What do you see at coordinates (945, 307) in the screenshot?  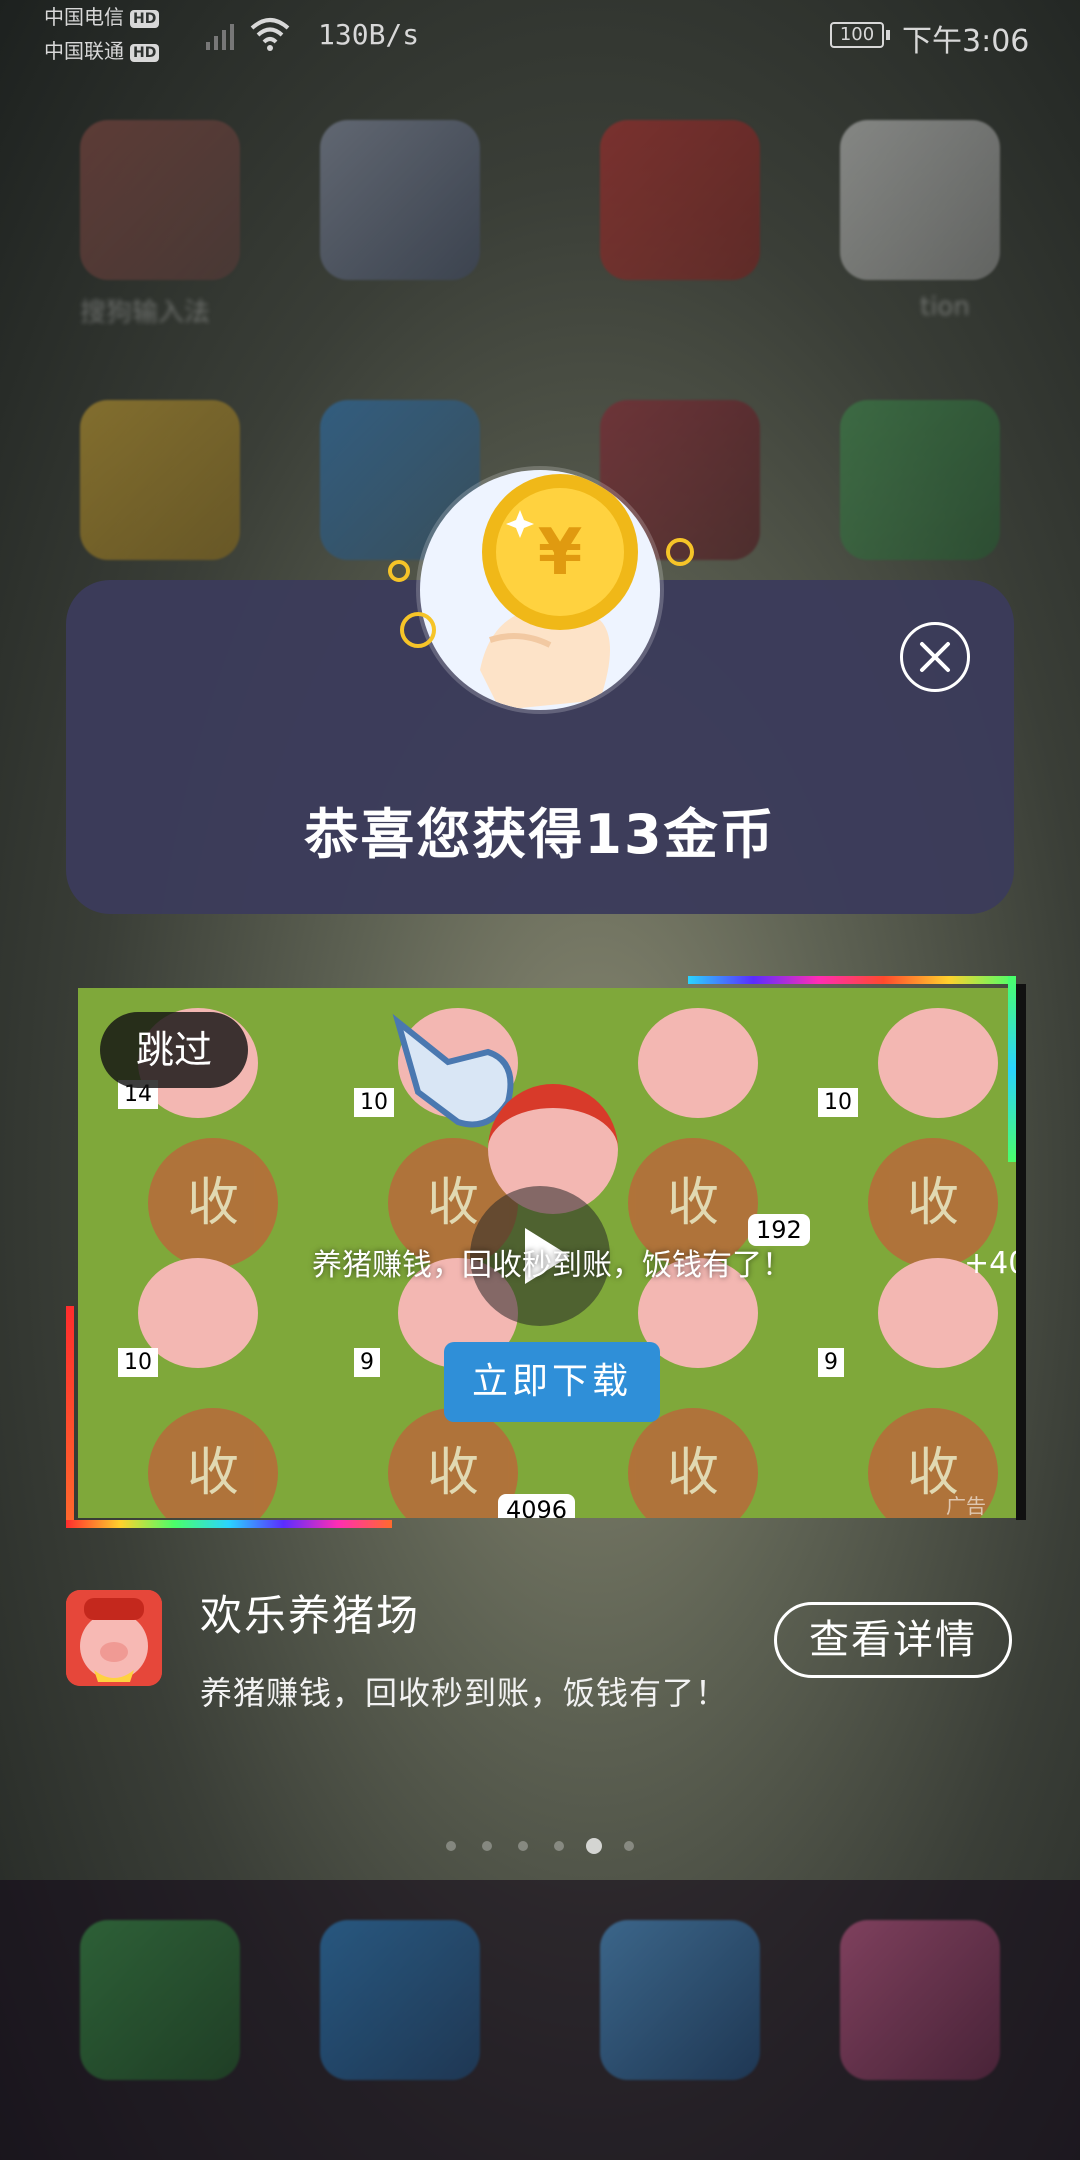 I see `blurred-app-label: tion` at bounding box center [945, 307].